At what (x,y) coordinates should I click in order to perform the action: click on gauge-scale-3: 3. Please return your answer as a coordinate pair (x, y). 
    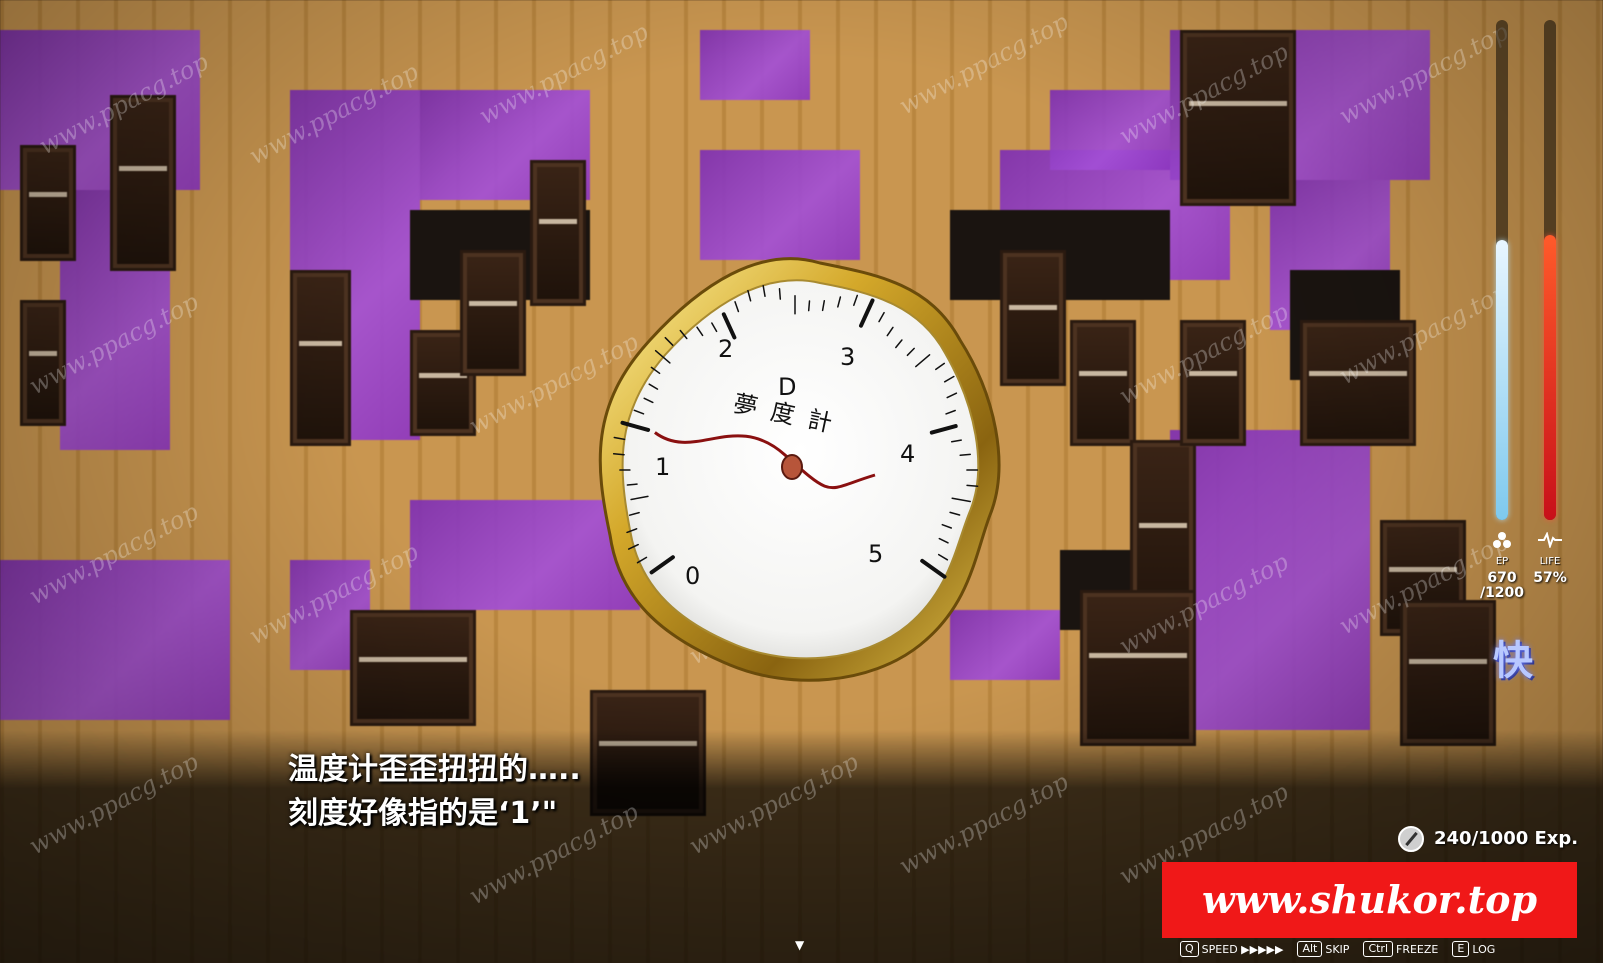
    Looking at the image, I should click on (848, 357).